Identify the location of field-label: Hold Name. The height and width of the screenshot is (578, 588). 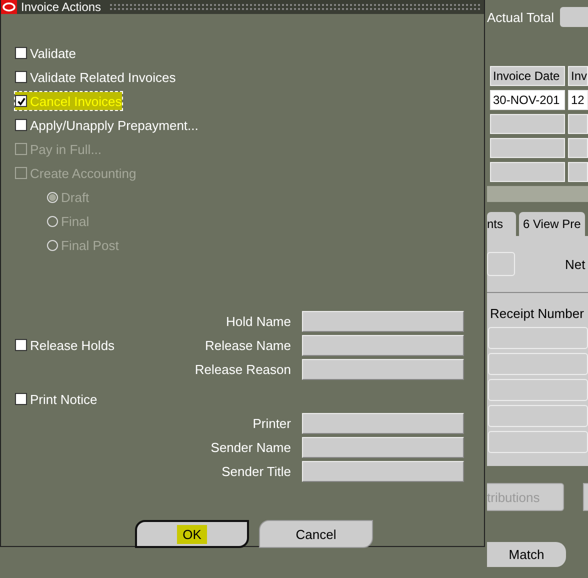
(258, 321).